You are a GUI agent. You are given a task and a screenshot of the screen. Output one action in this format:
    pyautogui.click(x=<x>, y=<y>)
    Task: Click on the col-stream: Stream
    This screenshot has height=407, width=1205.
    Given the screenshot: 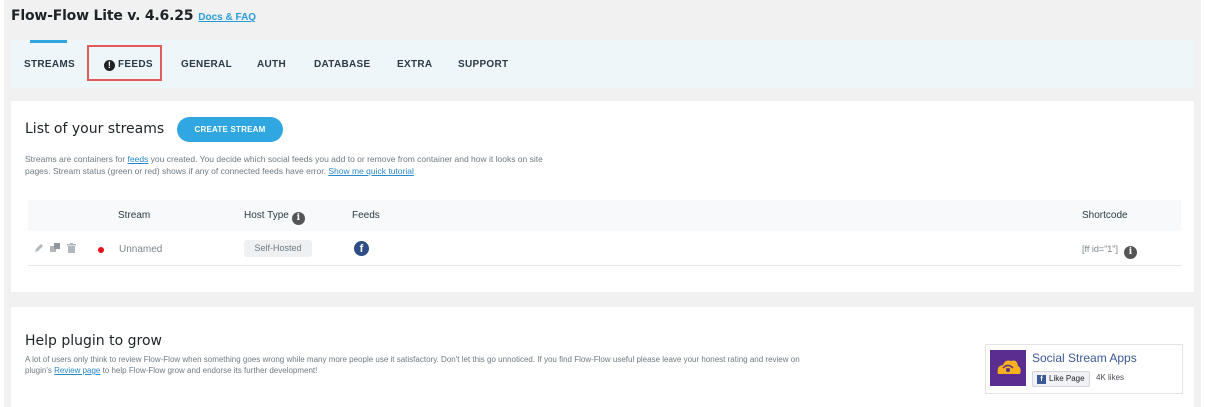 What is the action you would take?
    pyautogui.click(x=134, y=215)
    